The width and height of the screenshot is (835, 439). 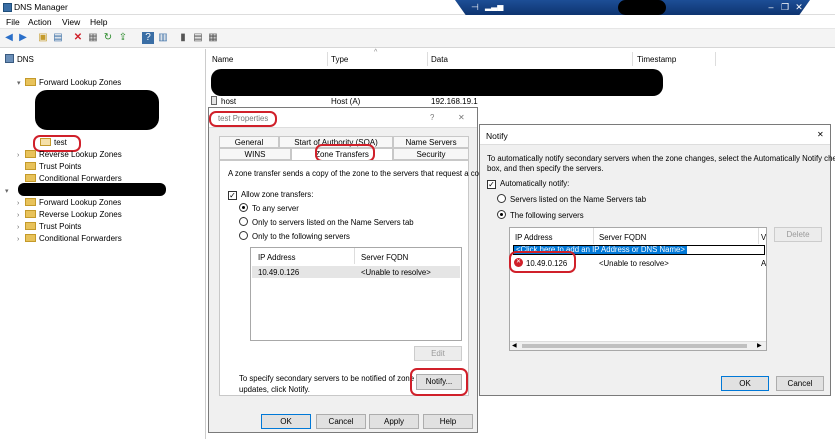 What do you see at coordinates (69, 215) in the screenshot?
I see `tree-reverse-zones-2: › Reverse Lookup Zones` at bounding box center [69, 215].